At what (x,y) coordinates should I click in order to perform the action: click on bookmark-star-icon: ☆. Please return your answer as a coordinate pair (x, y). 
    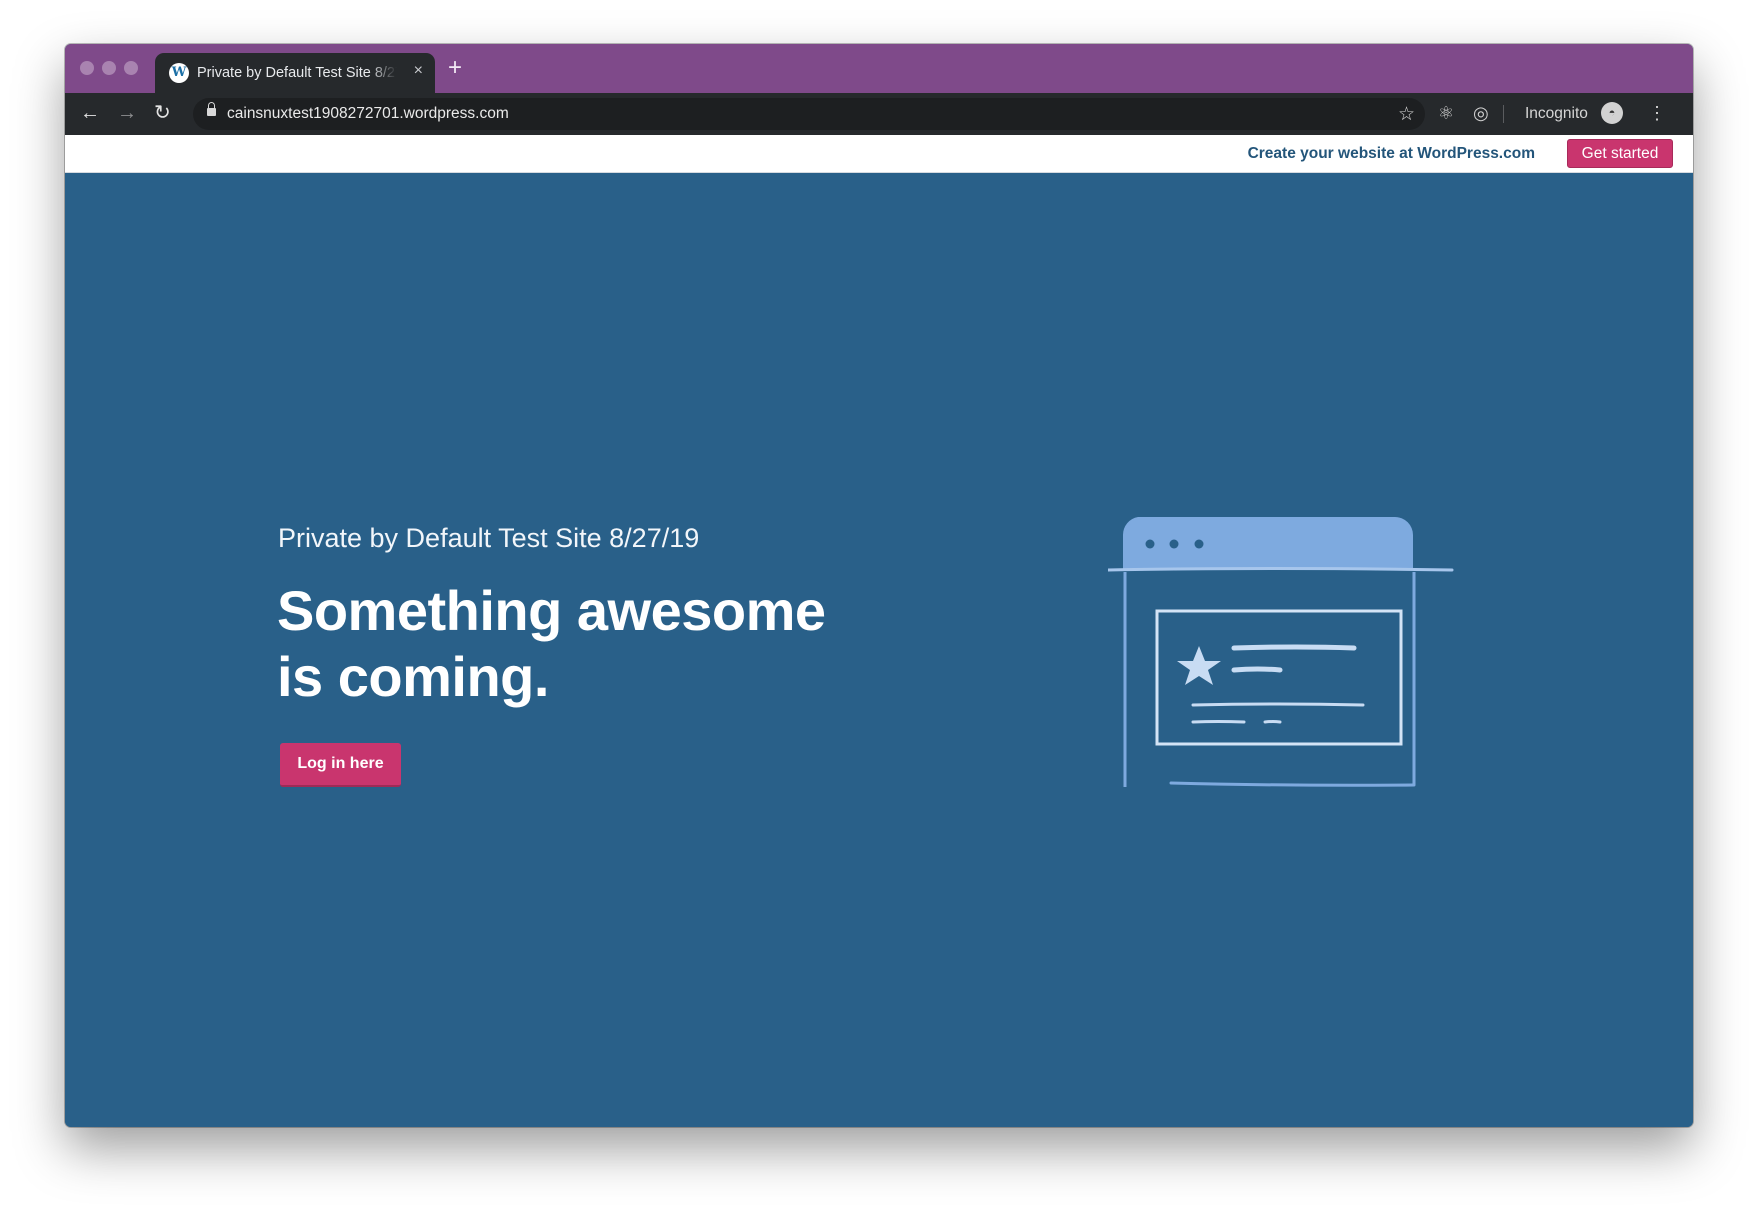
    Looking at the image, I should click on (1406, 114).